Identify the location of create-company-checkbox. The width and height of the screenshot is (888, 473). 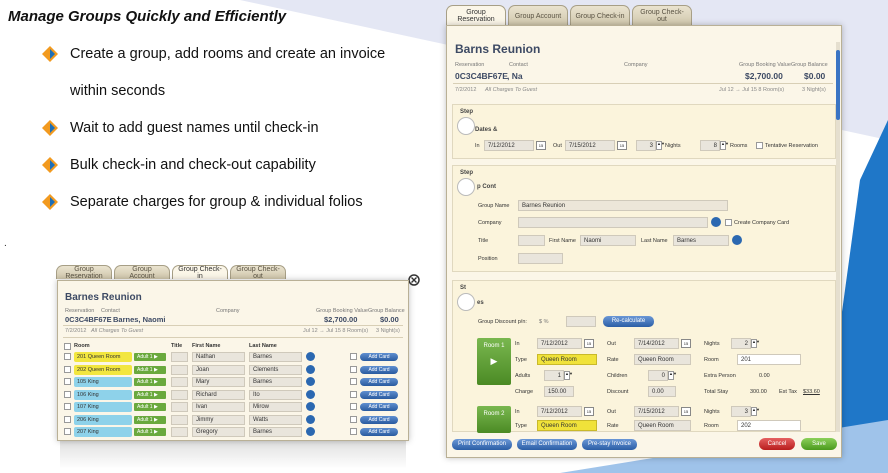
(728, 222).